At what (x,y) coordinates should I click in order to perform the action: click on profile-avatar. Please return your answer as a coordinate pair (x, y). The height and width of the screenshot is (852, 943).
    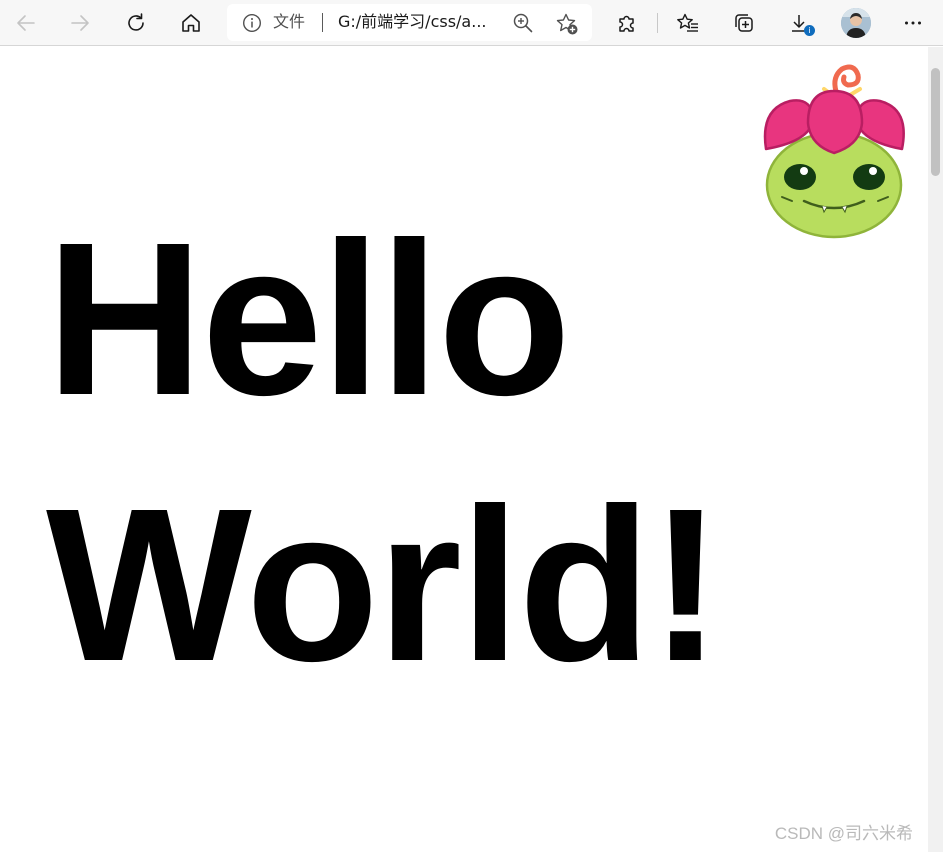
    Looking at the image, I should click on (856, 23).